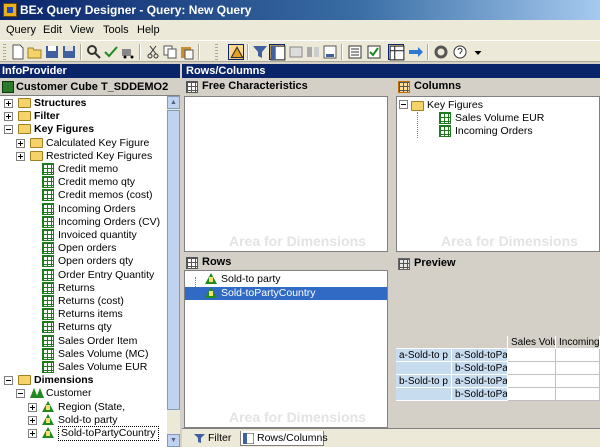 The image size is (600, 447). I want to click on check-icon, so click(111, 52).